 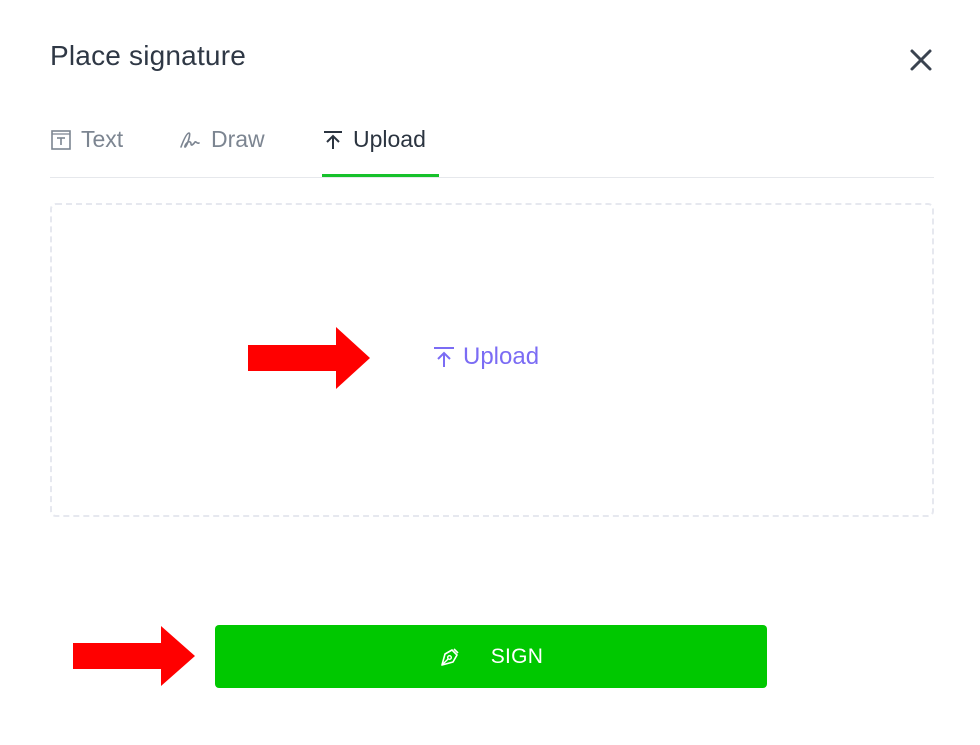 What do you see at coordinates (517, 656) in the screenshot?
I see `sign-button-label: SIGN` at bounding box center [517, 656].